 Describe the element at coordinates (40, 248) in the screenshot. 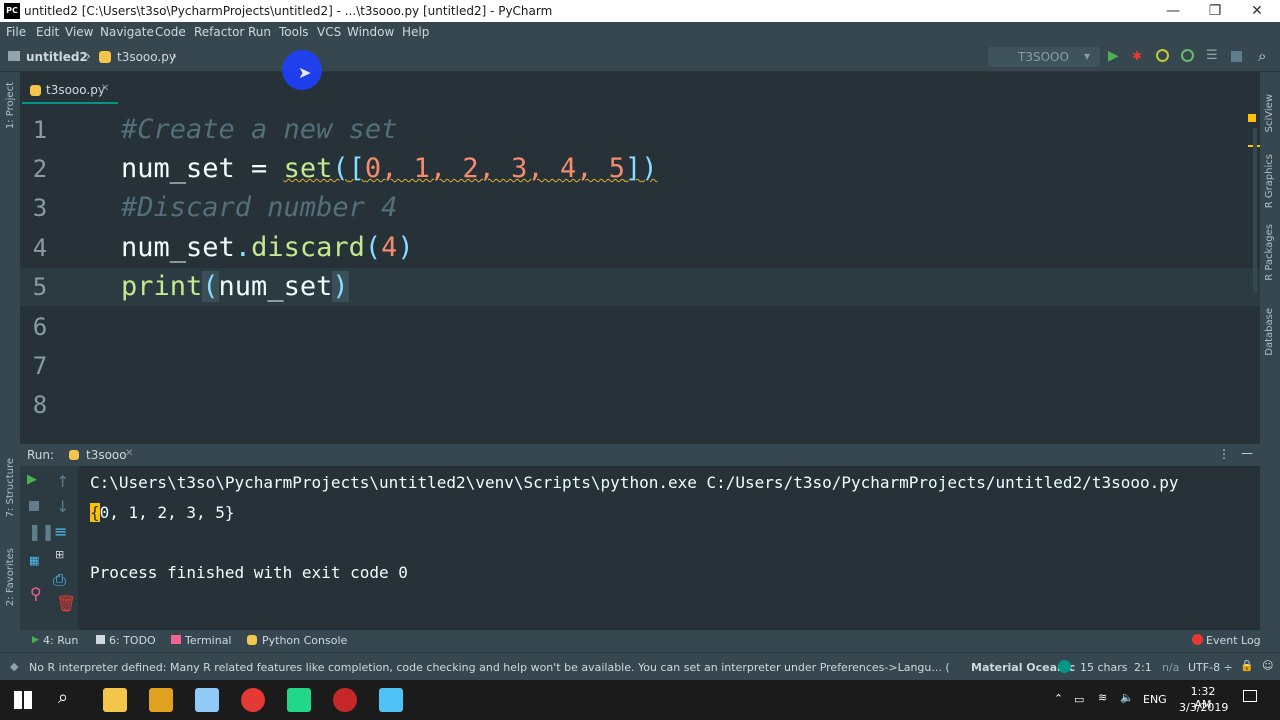

I see `line-number: 4` at that location.